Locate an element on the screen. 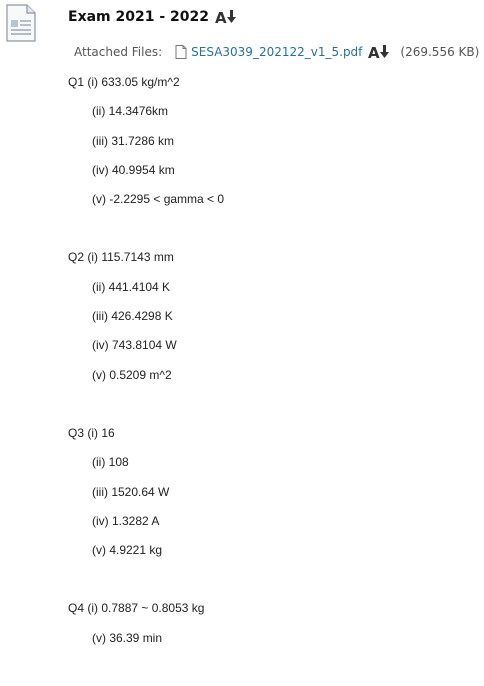 This screenshot has height=686, width=484. answer-line: (iv) 40.9954 km is located at coordinates (133, 169).